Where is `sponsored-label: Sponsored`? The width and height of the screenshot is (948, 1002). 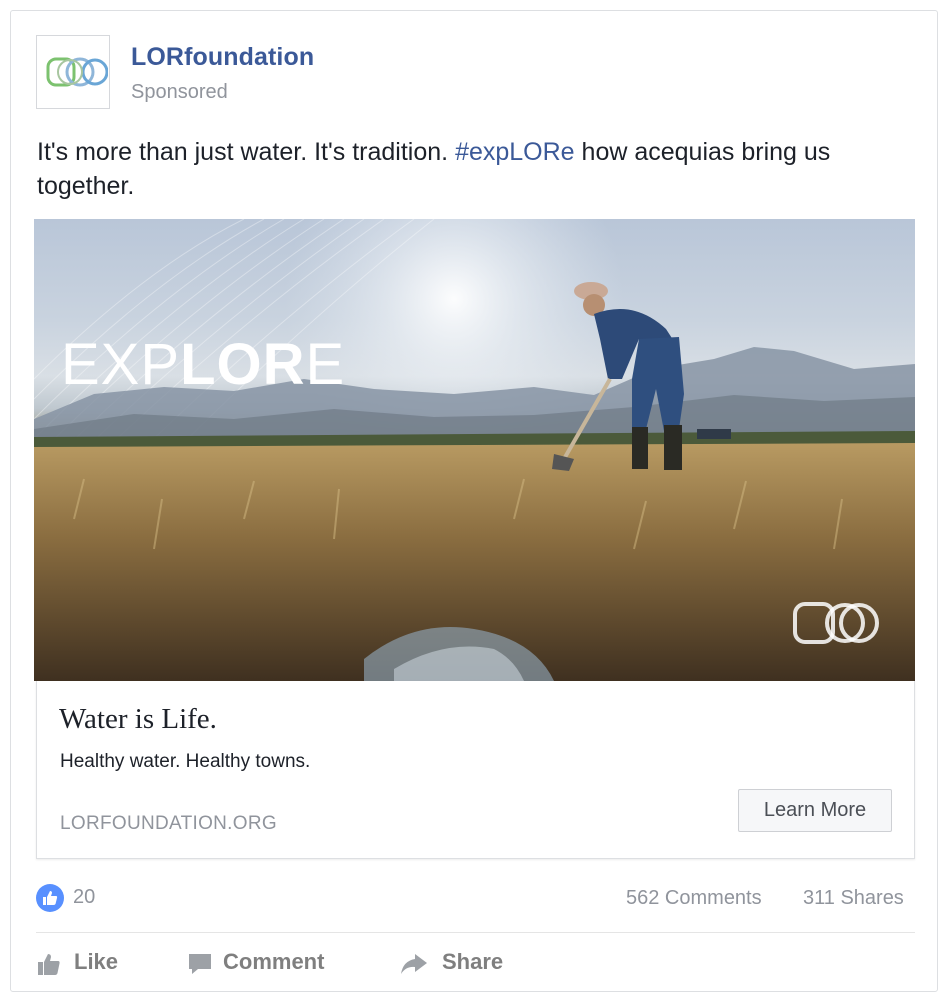
sponsored-label: Sponsored is located at coordinates (179, 92).